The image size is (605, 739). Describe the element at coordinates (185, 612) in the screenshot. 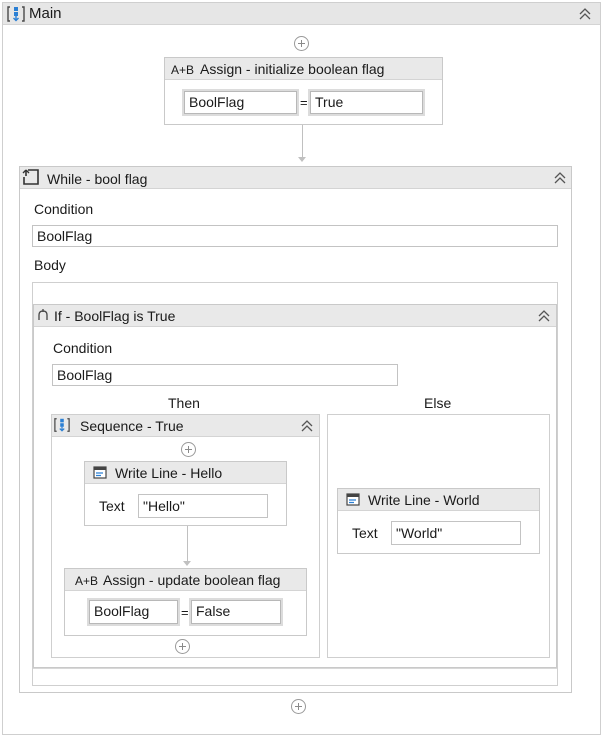

I see `assign-update-operator: =` at that location.